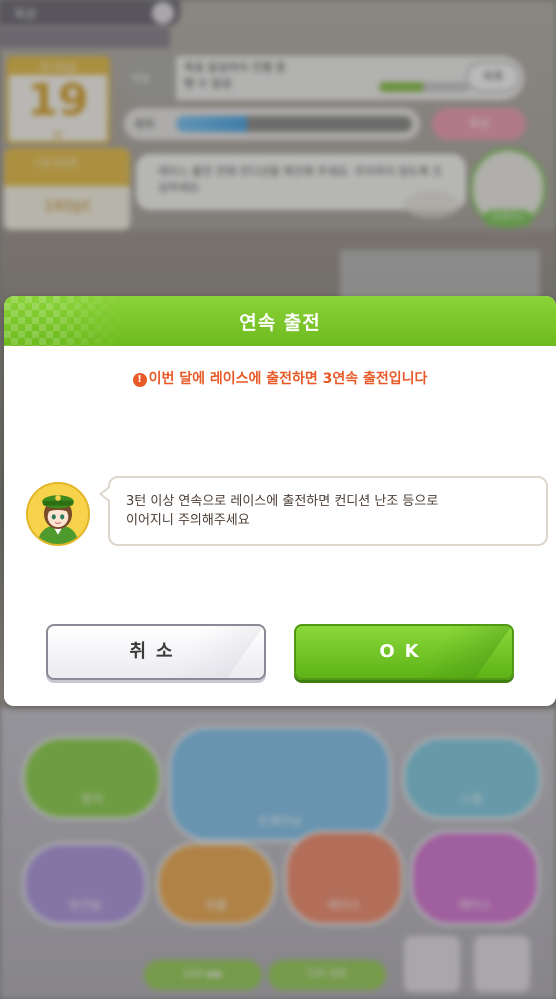 The image size is (556, 999). What do you see at coordinates (139, 380) in the screenshot?
I see `exclamation-circle-icon: !` at bounding box center [139, 380].